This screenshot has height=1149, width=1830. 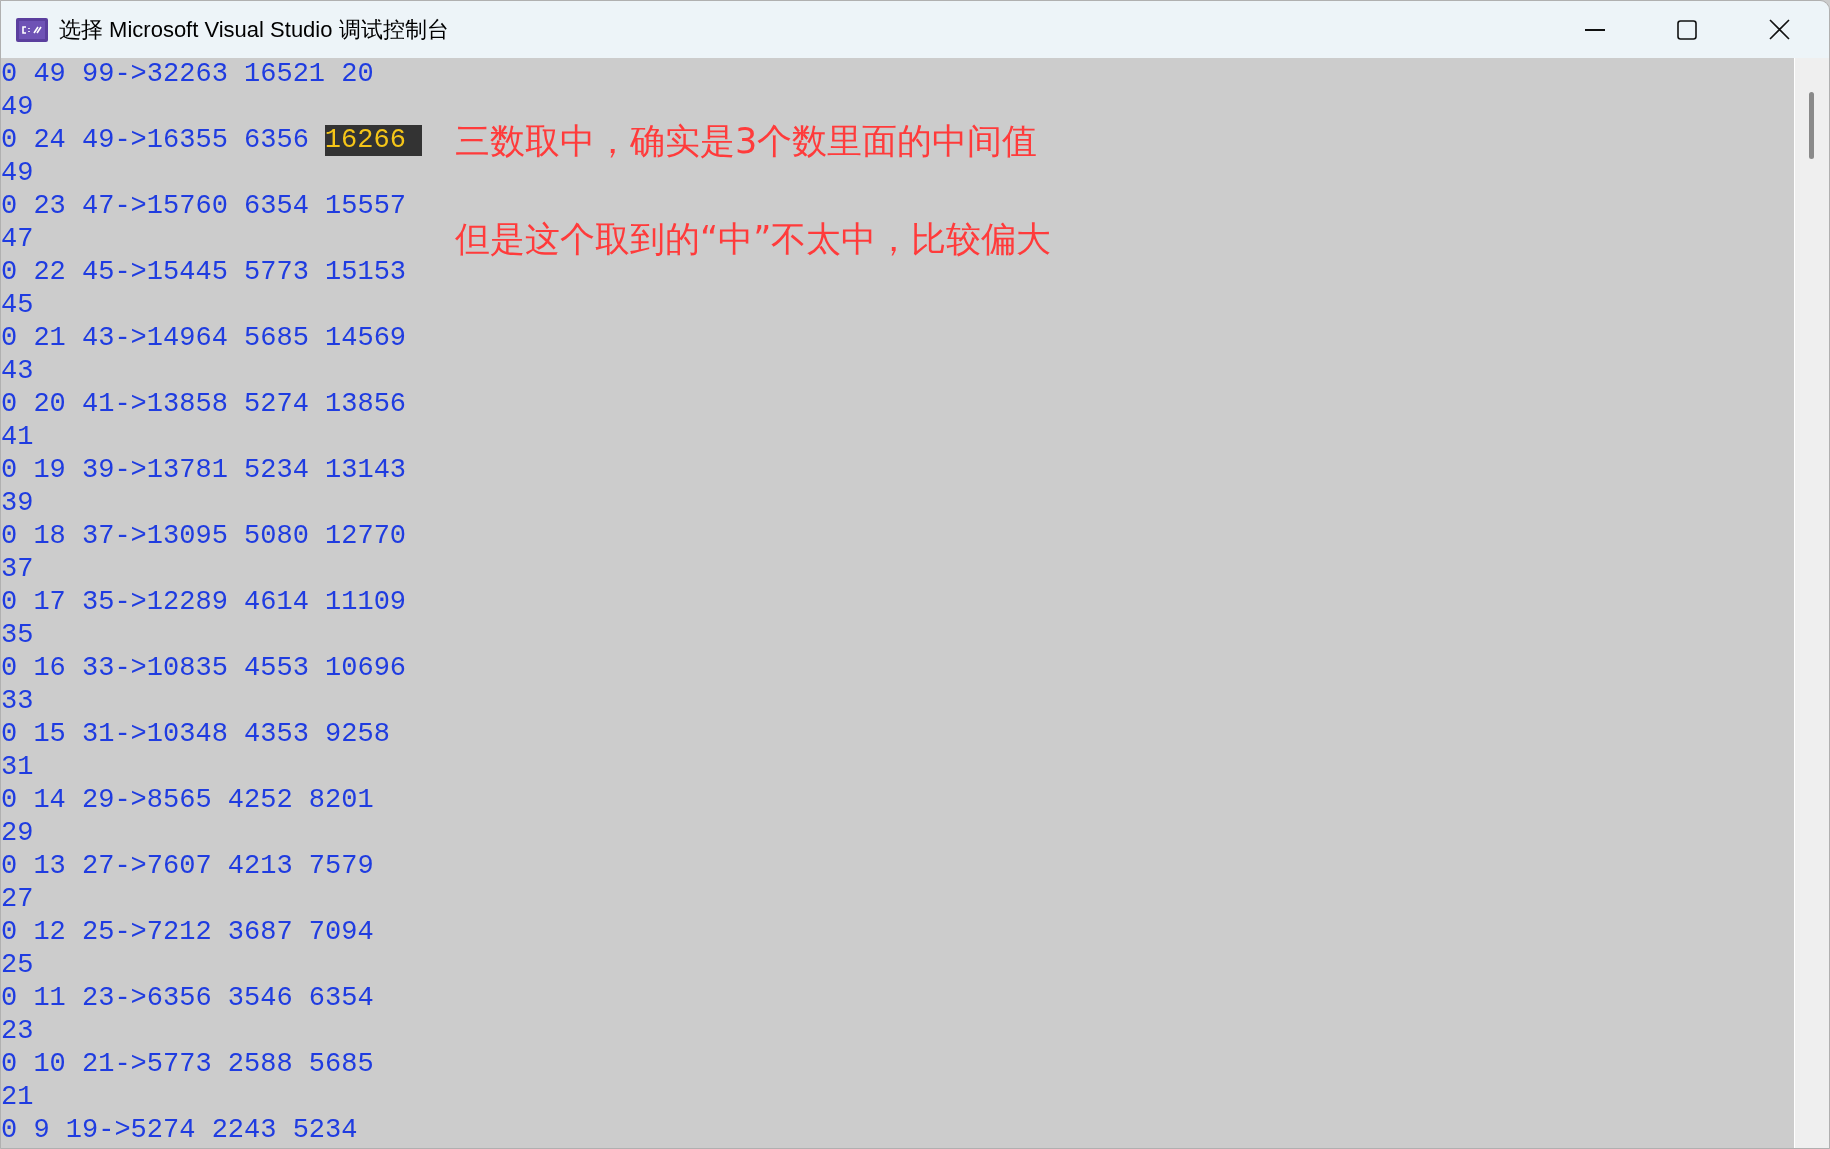 I want to click on output-line: 37, so click(x=17, y=569).